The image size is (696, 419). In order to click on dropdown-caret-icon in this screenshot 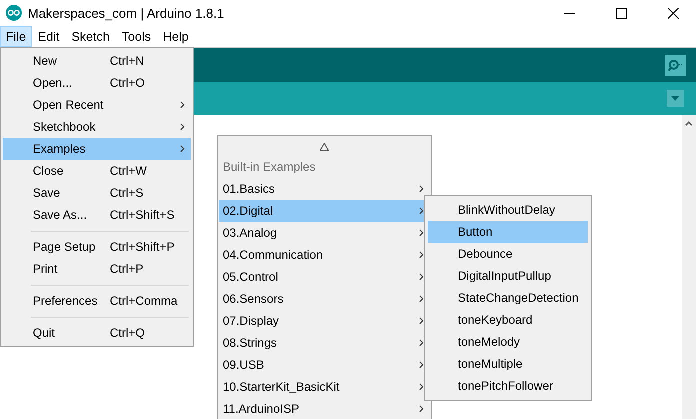, I will do `click(675, 98)`.